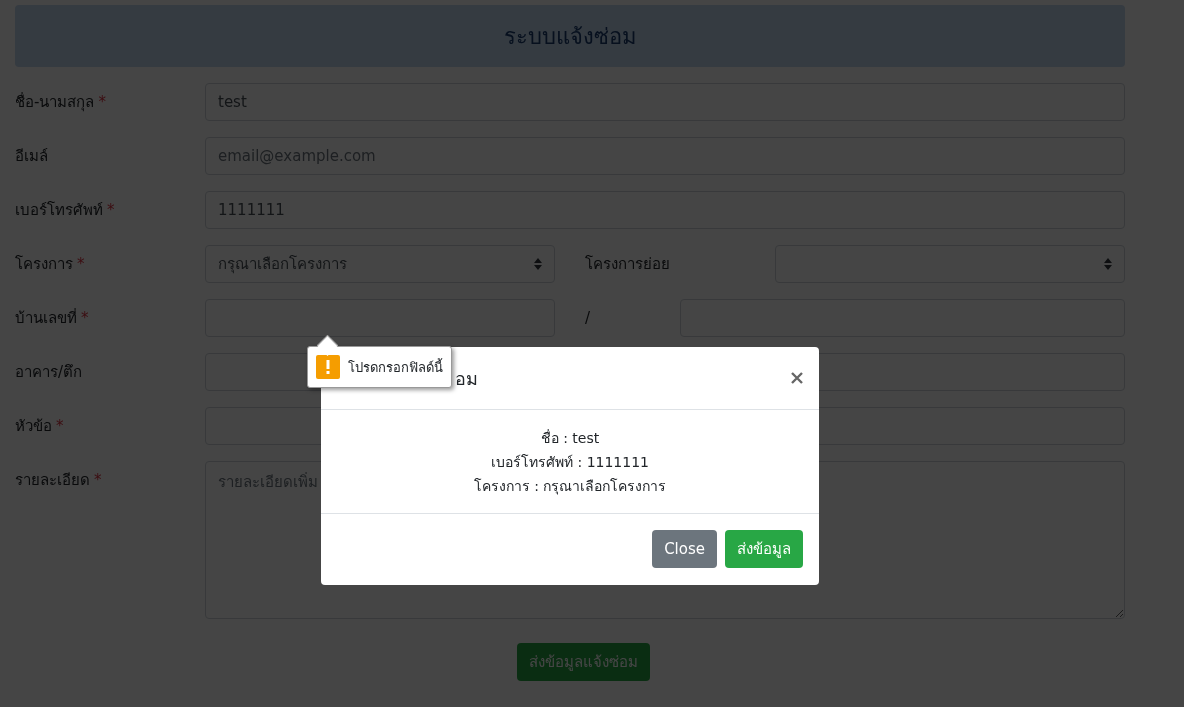 The image size is (1184, 707). I want to click on summary-line: โครงการ : กรุณาเลือกโครงการ, so click(570, 487).